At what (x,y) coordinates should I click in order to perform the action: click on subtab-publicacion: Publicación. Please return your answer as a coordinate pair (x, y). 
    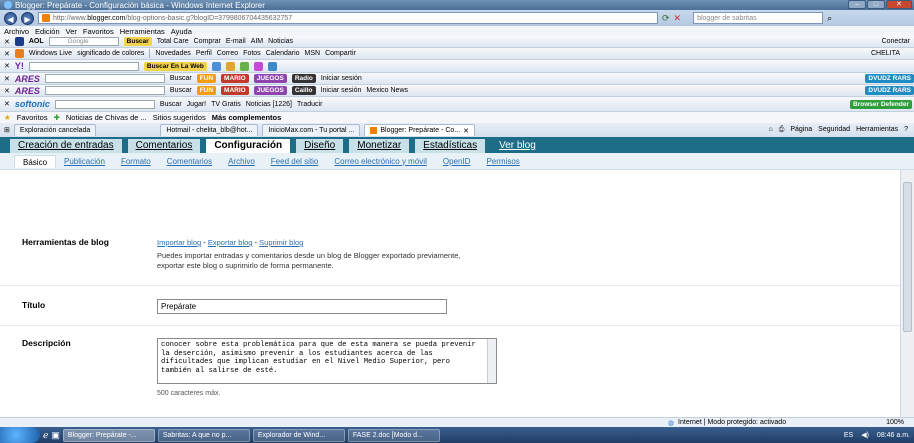
    Looking at the image, I should click on (84, 161).